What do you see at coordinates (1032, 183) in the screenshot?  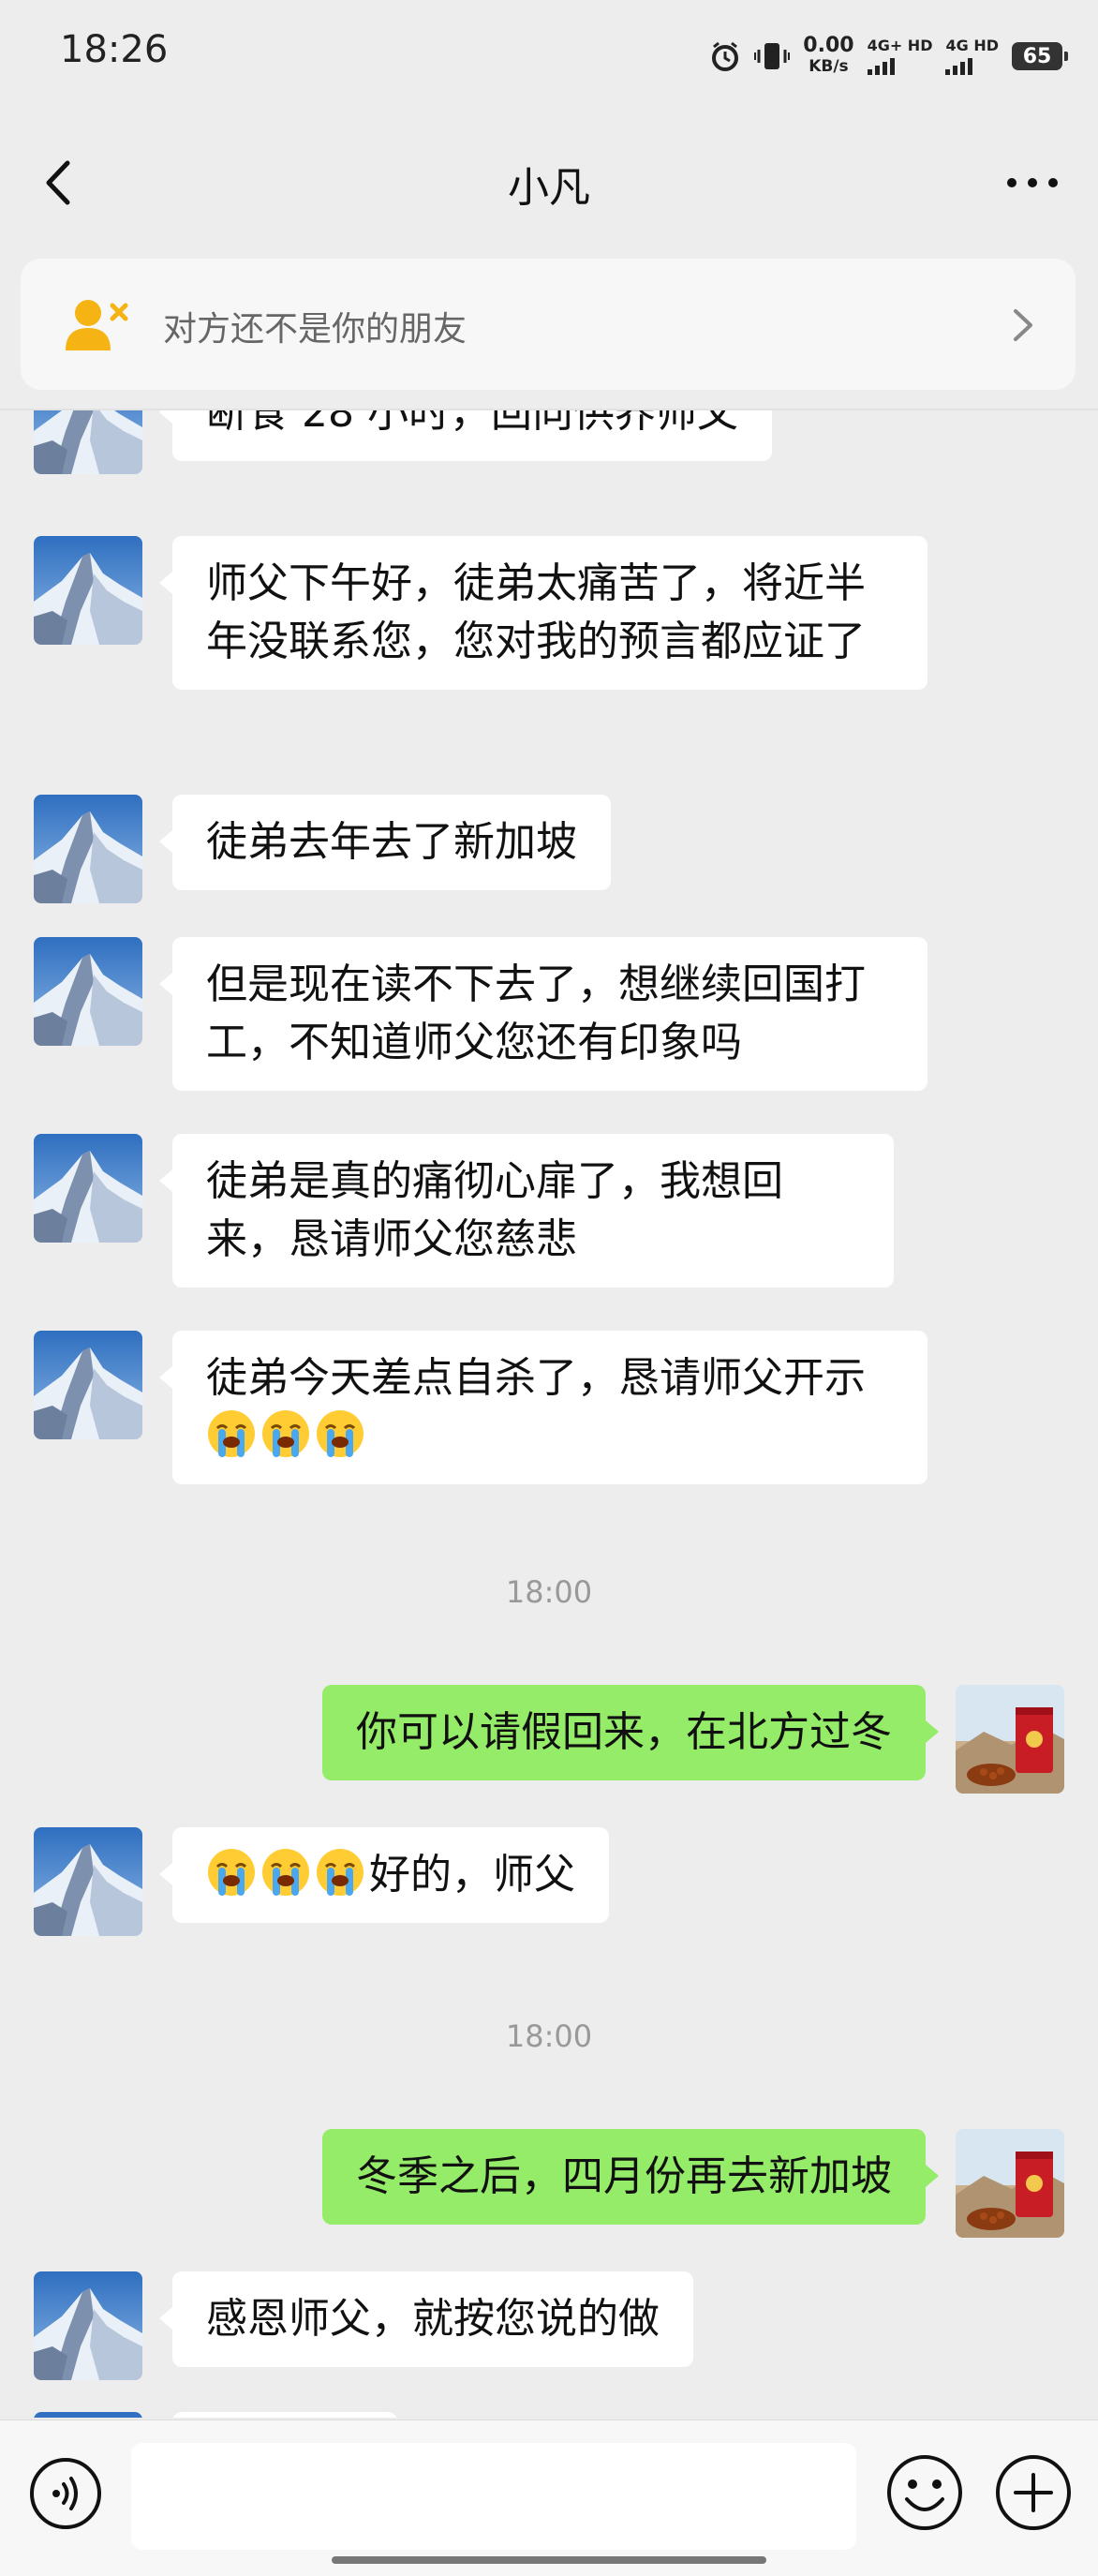 I see `more-dots-icon` at bounding box center [1032, 183].